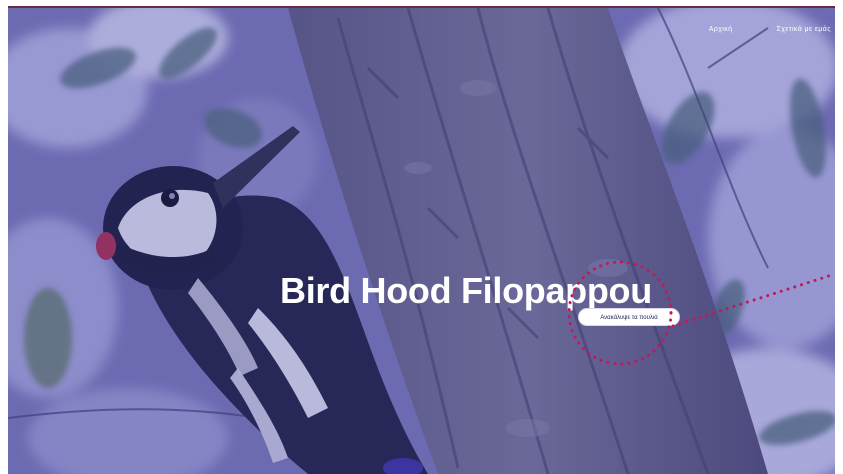 The width and height of the screenshot is (843, 474). What do you see at coordinates (466, 291) in the screenshot?
I see `hero-title: Bird Hood Filopappou` at bounding box center [466, 291].